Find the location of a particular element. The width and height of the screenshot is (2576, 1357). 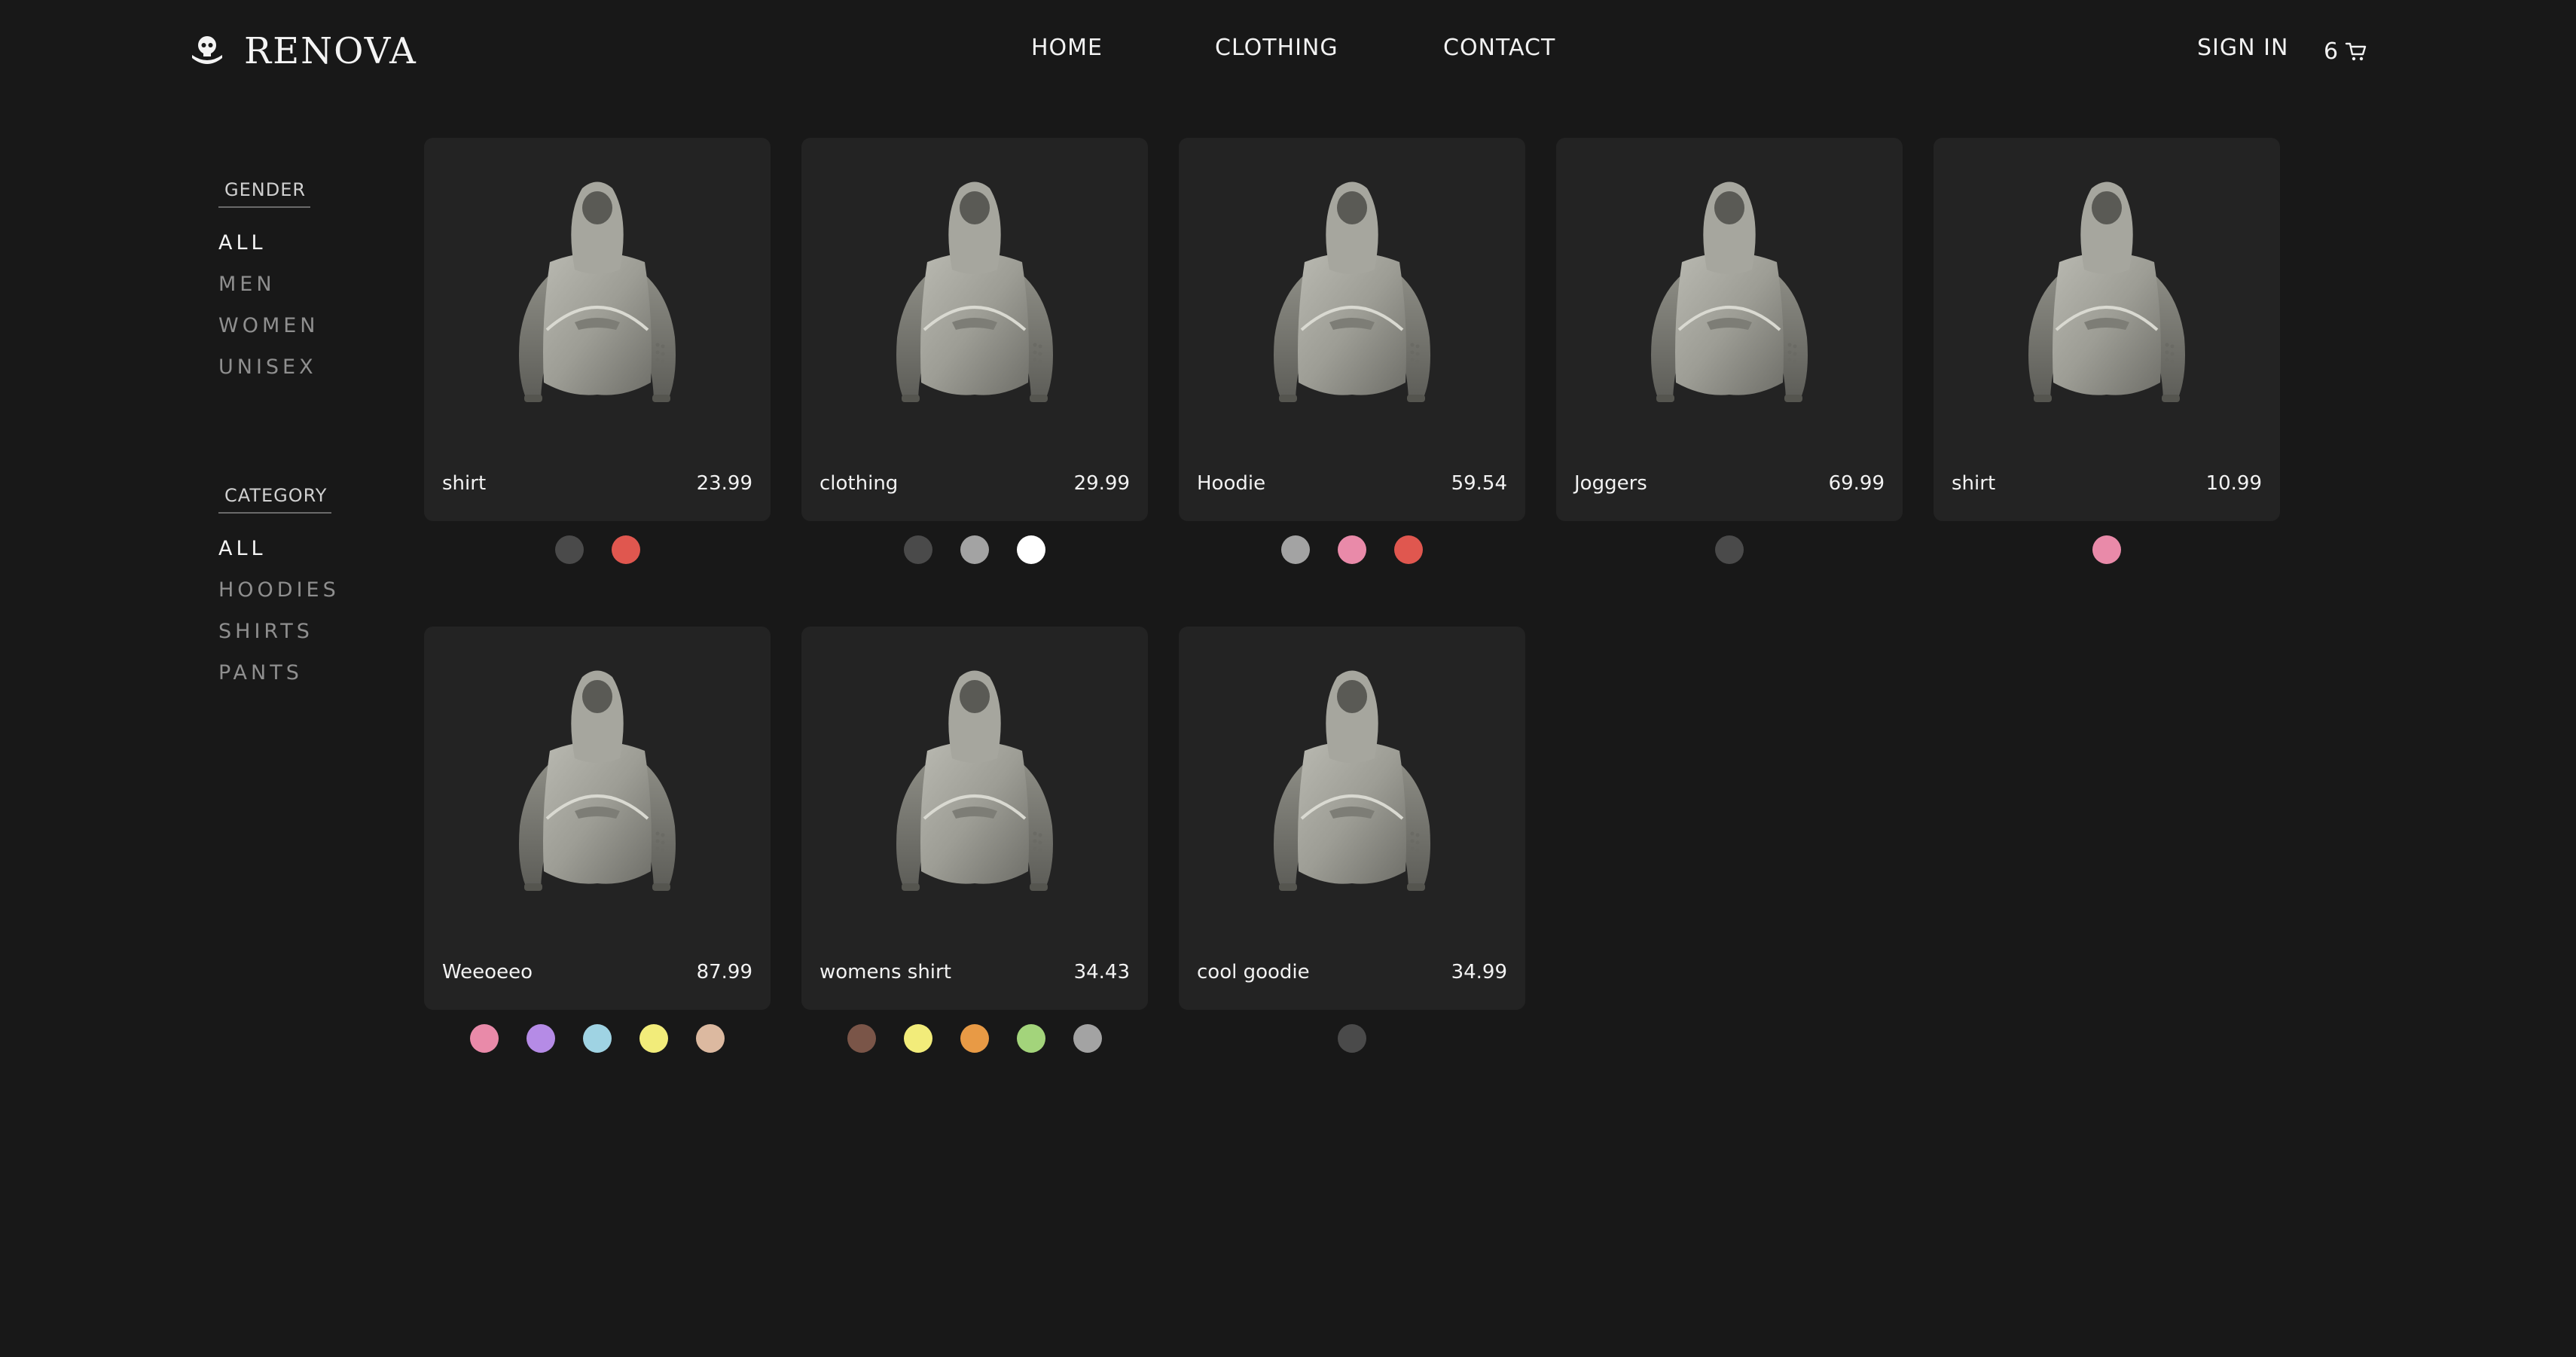

product-price: 23.99 is located at coordinates (724, 483).